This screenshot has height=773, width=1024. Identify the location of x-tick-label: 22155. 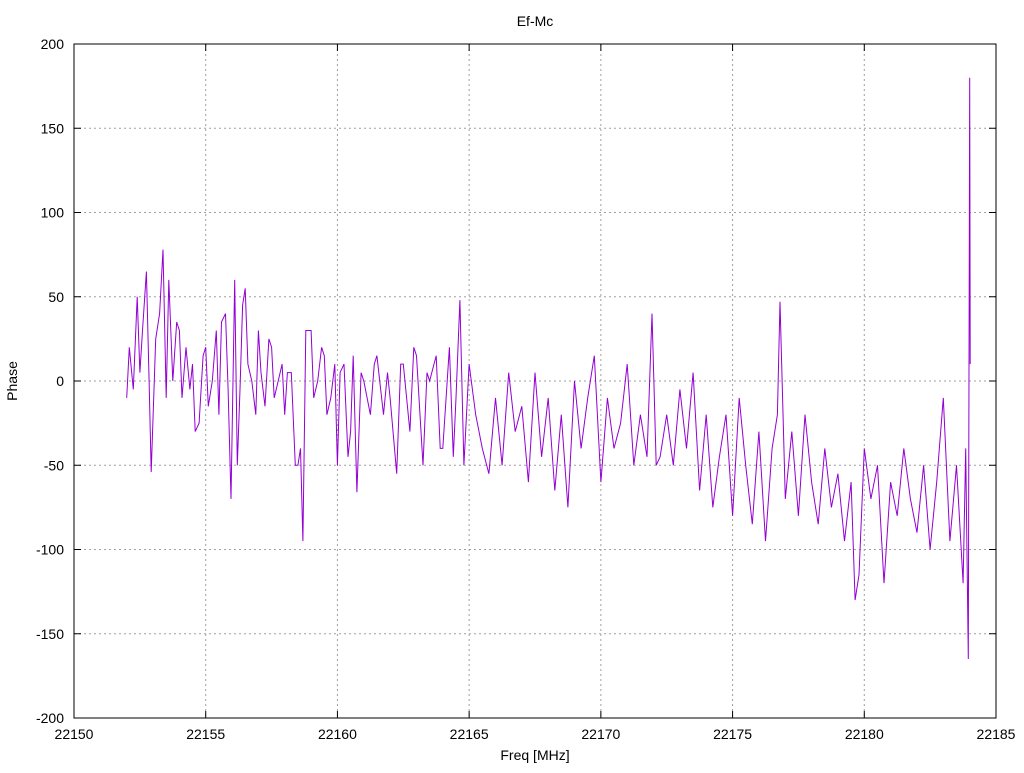
(205, 734).